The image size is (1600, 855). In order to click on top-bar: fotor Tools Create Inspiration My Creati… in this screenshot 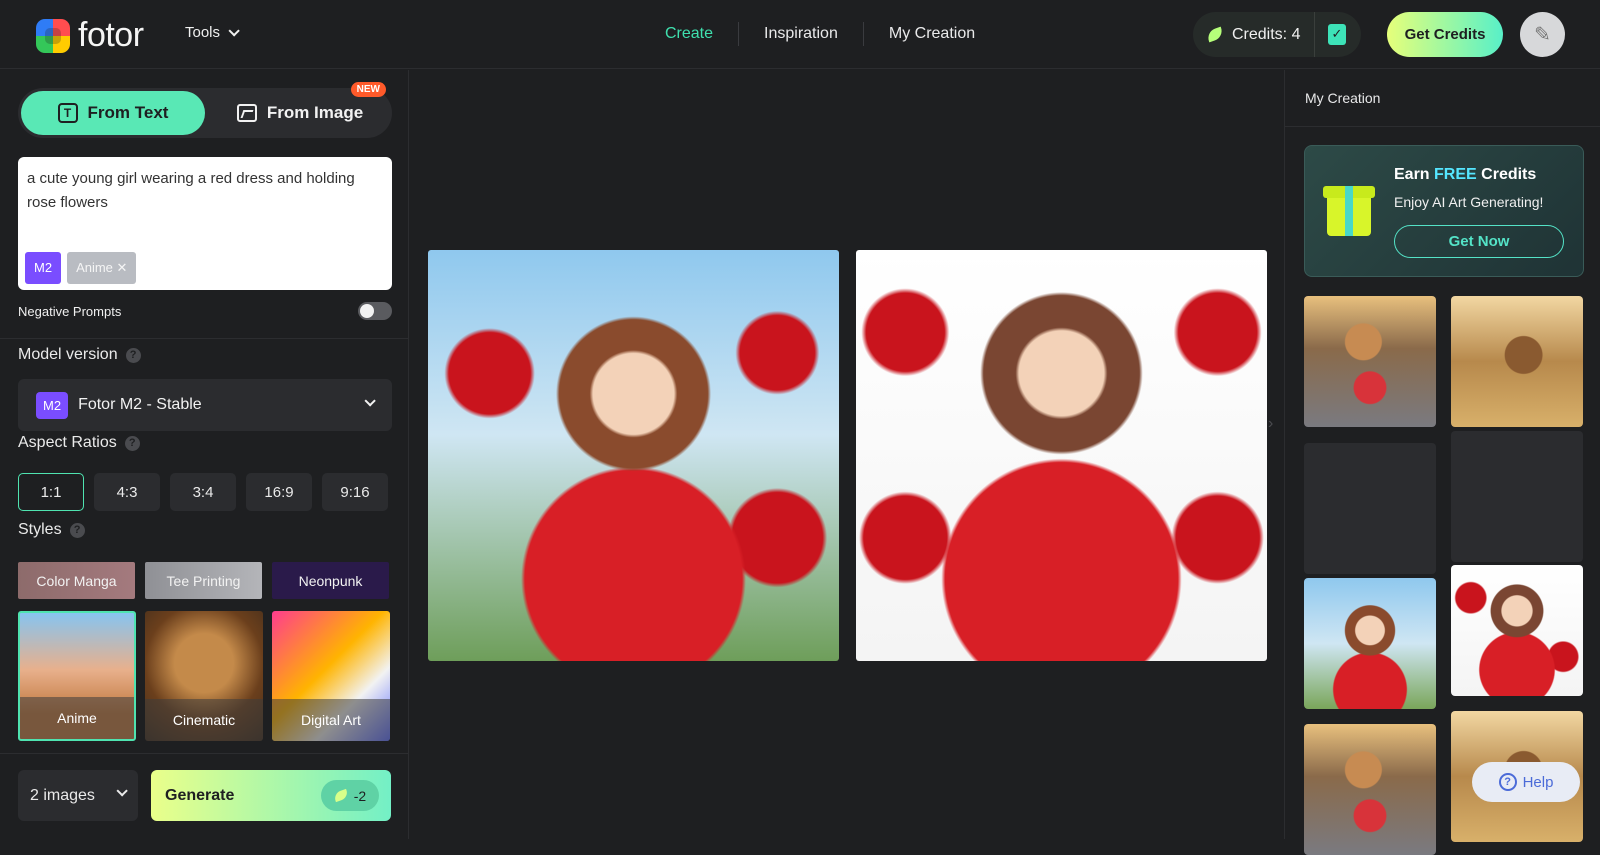, I will do `click(800, 34)`.